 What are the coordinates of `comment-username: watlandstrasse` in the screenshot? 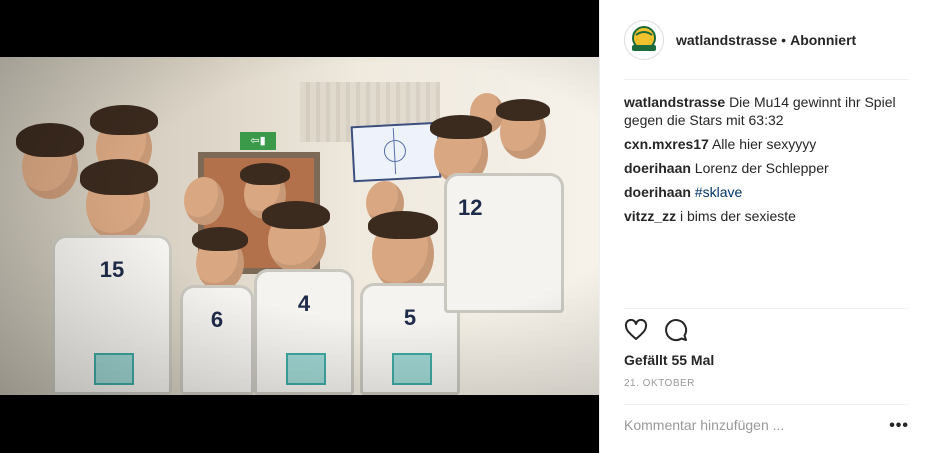 It's located at (674, 102).